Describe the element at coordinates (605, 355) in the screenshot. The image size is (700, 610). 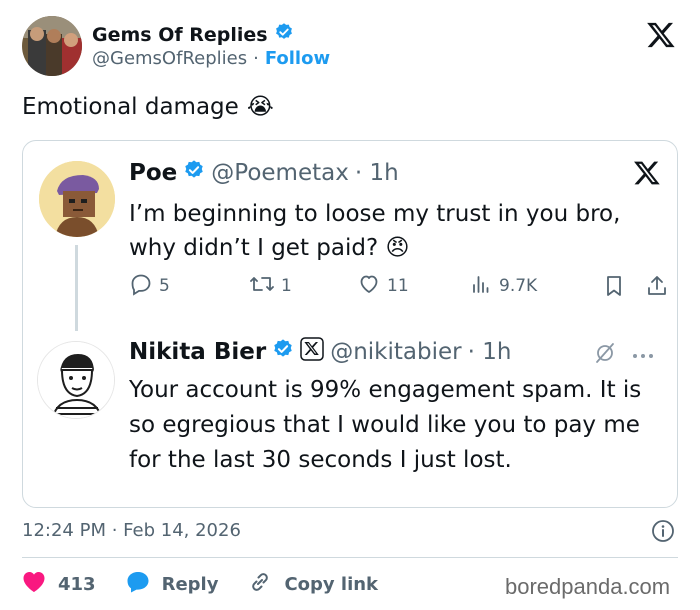
I see `grok-icon` at that location.